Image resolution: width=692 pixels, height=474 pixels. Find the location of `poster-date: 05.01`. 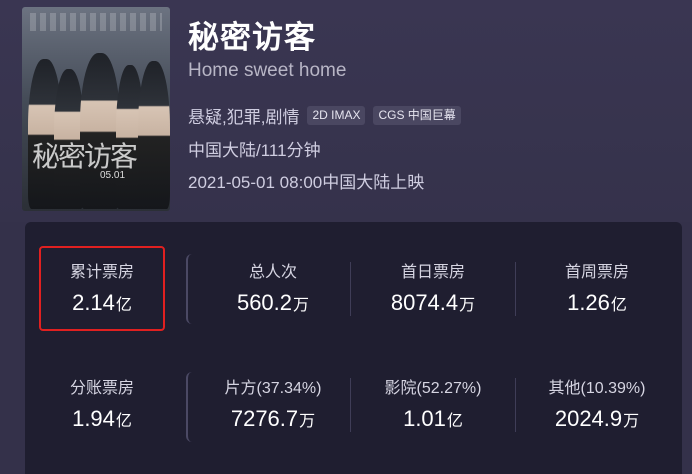

poster-date: 05.01 is located at coordinates (113, 175).